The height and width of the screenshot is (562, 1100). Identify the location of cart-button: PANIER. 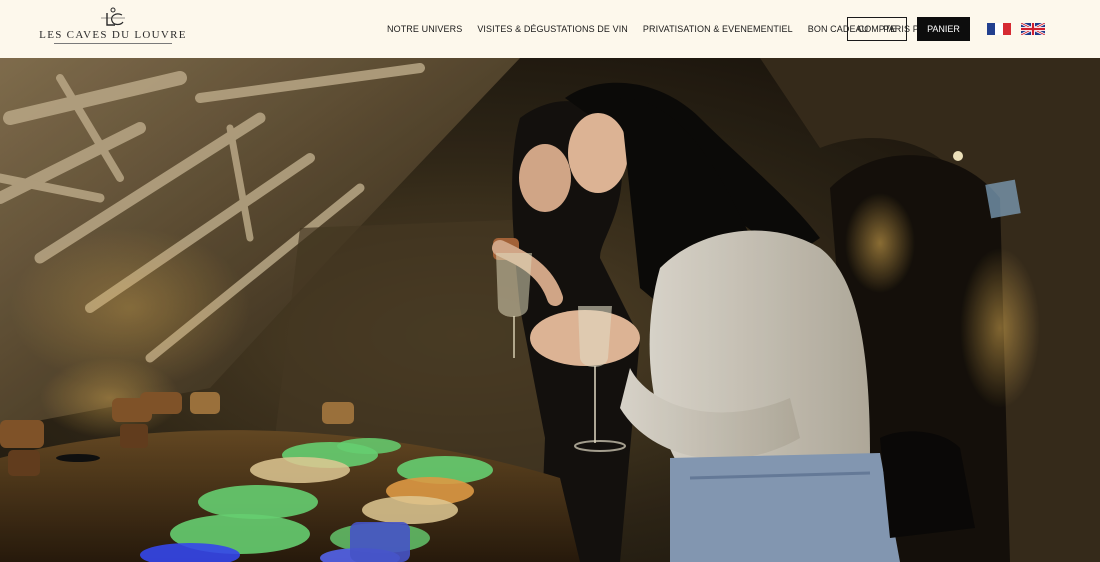
(943, 29).